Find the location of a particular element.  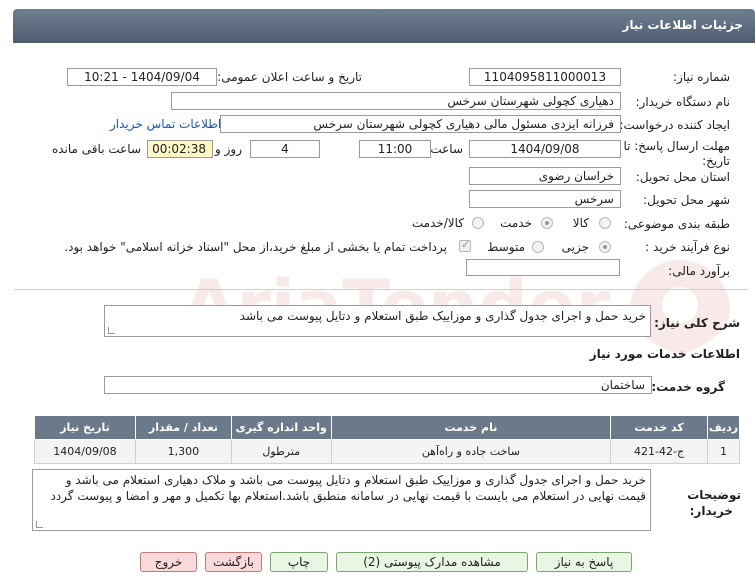

buyer-notes-label: توضیحات is located at coordinates (714, 495).